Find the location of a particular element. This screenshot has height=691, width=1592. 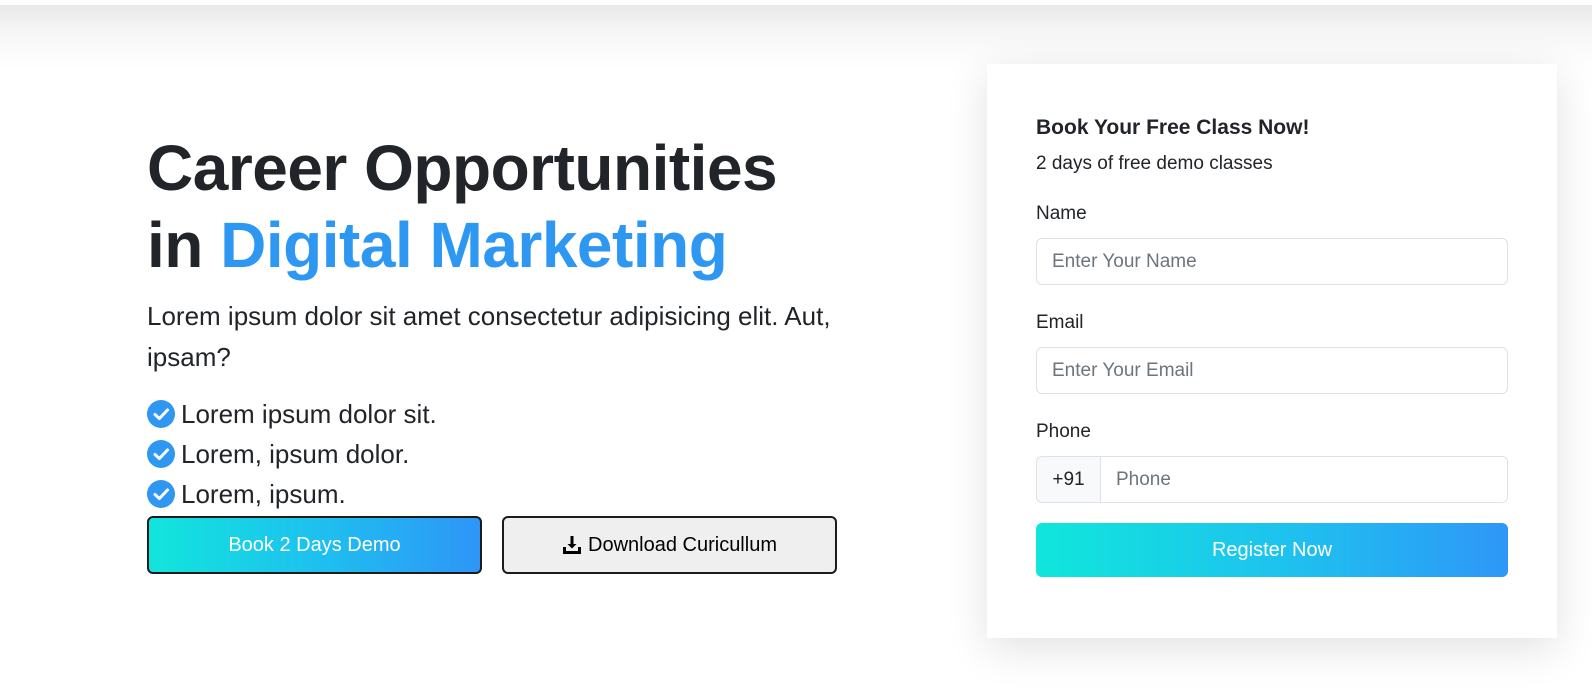

feature-item: Lorem, ipsum dolor. is located at coordinates (507, 454).